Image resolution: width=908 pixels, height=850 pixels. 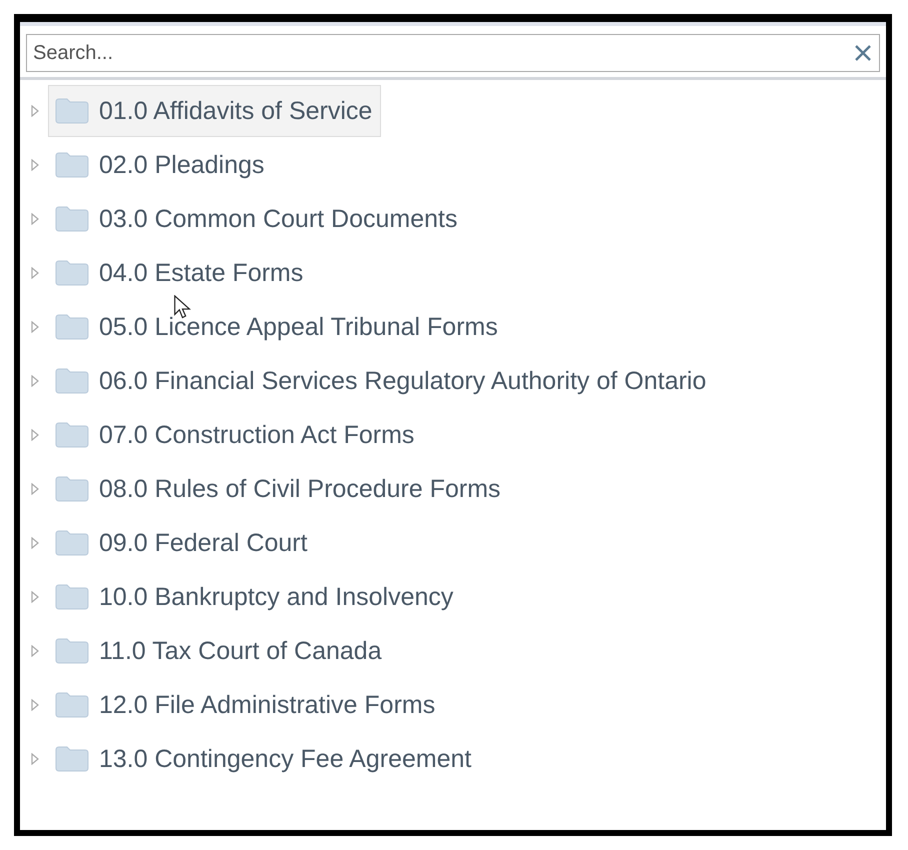 I want to click on folder-label: 06.0 Financial Services Regulatory Authority of Ontario, so click(x=402, y=381).